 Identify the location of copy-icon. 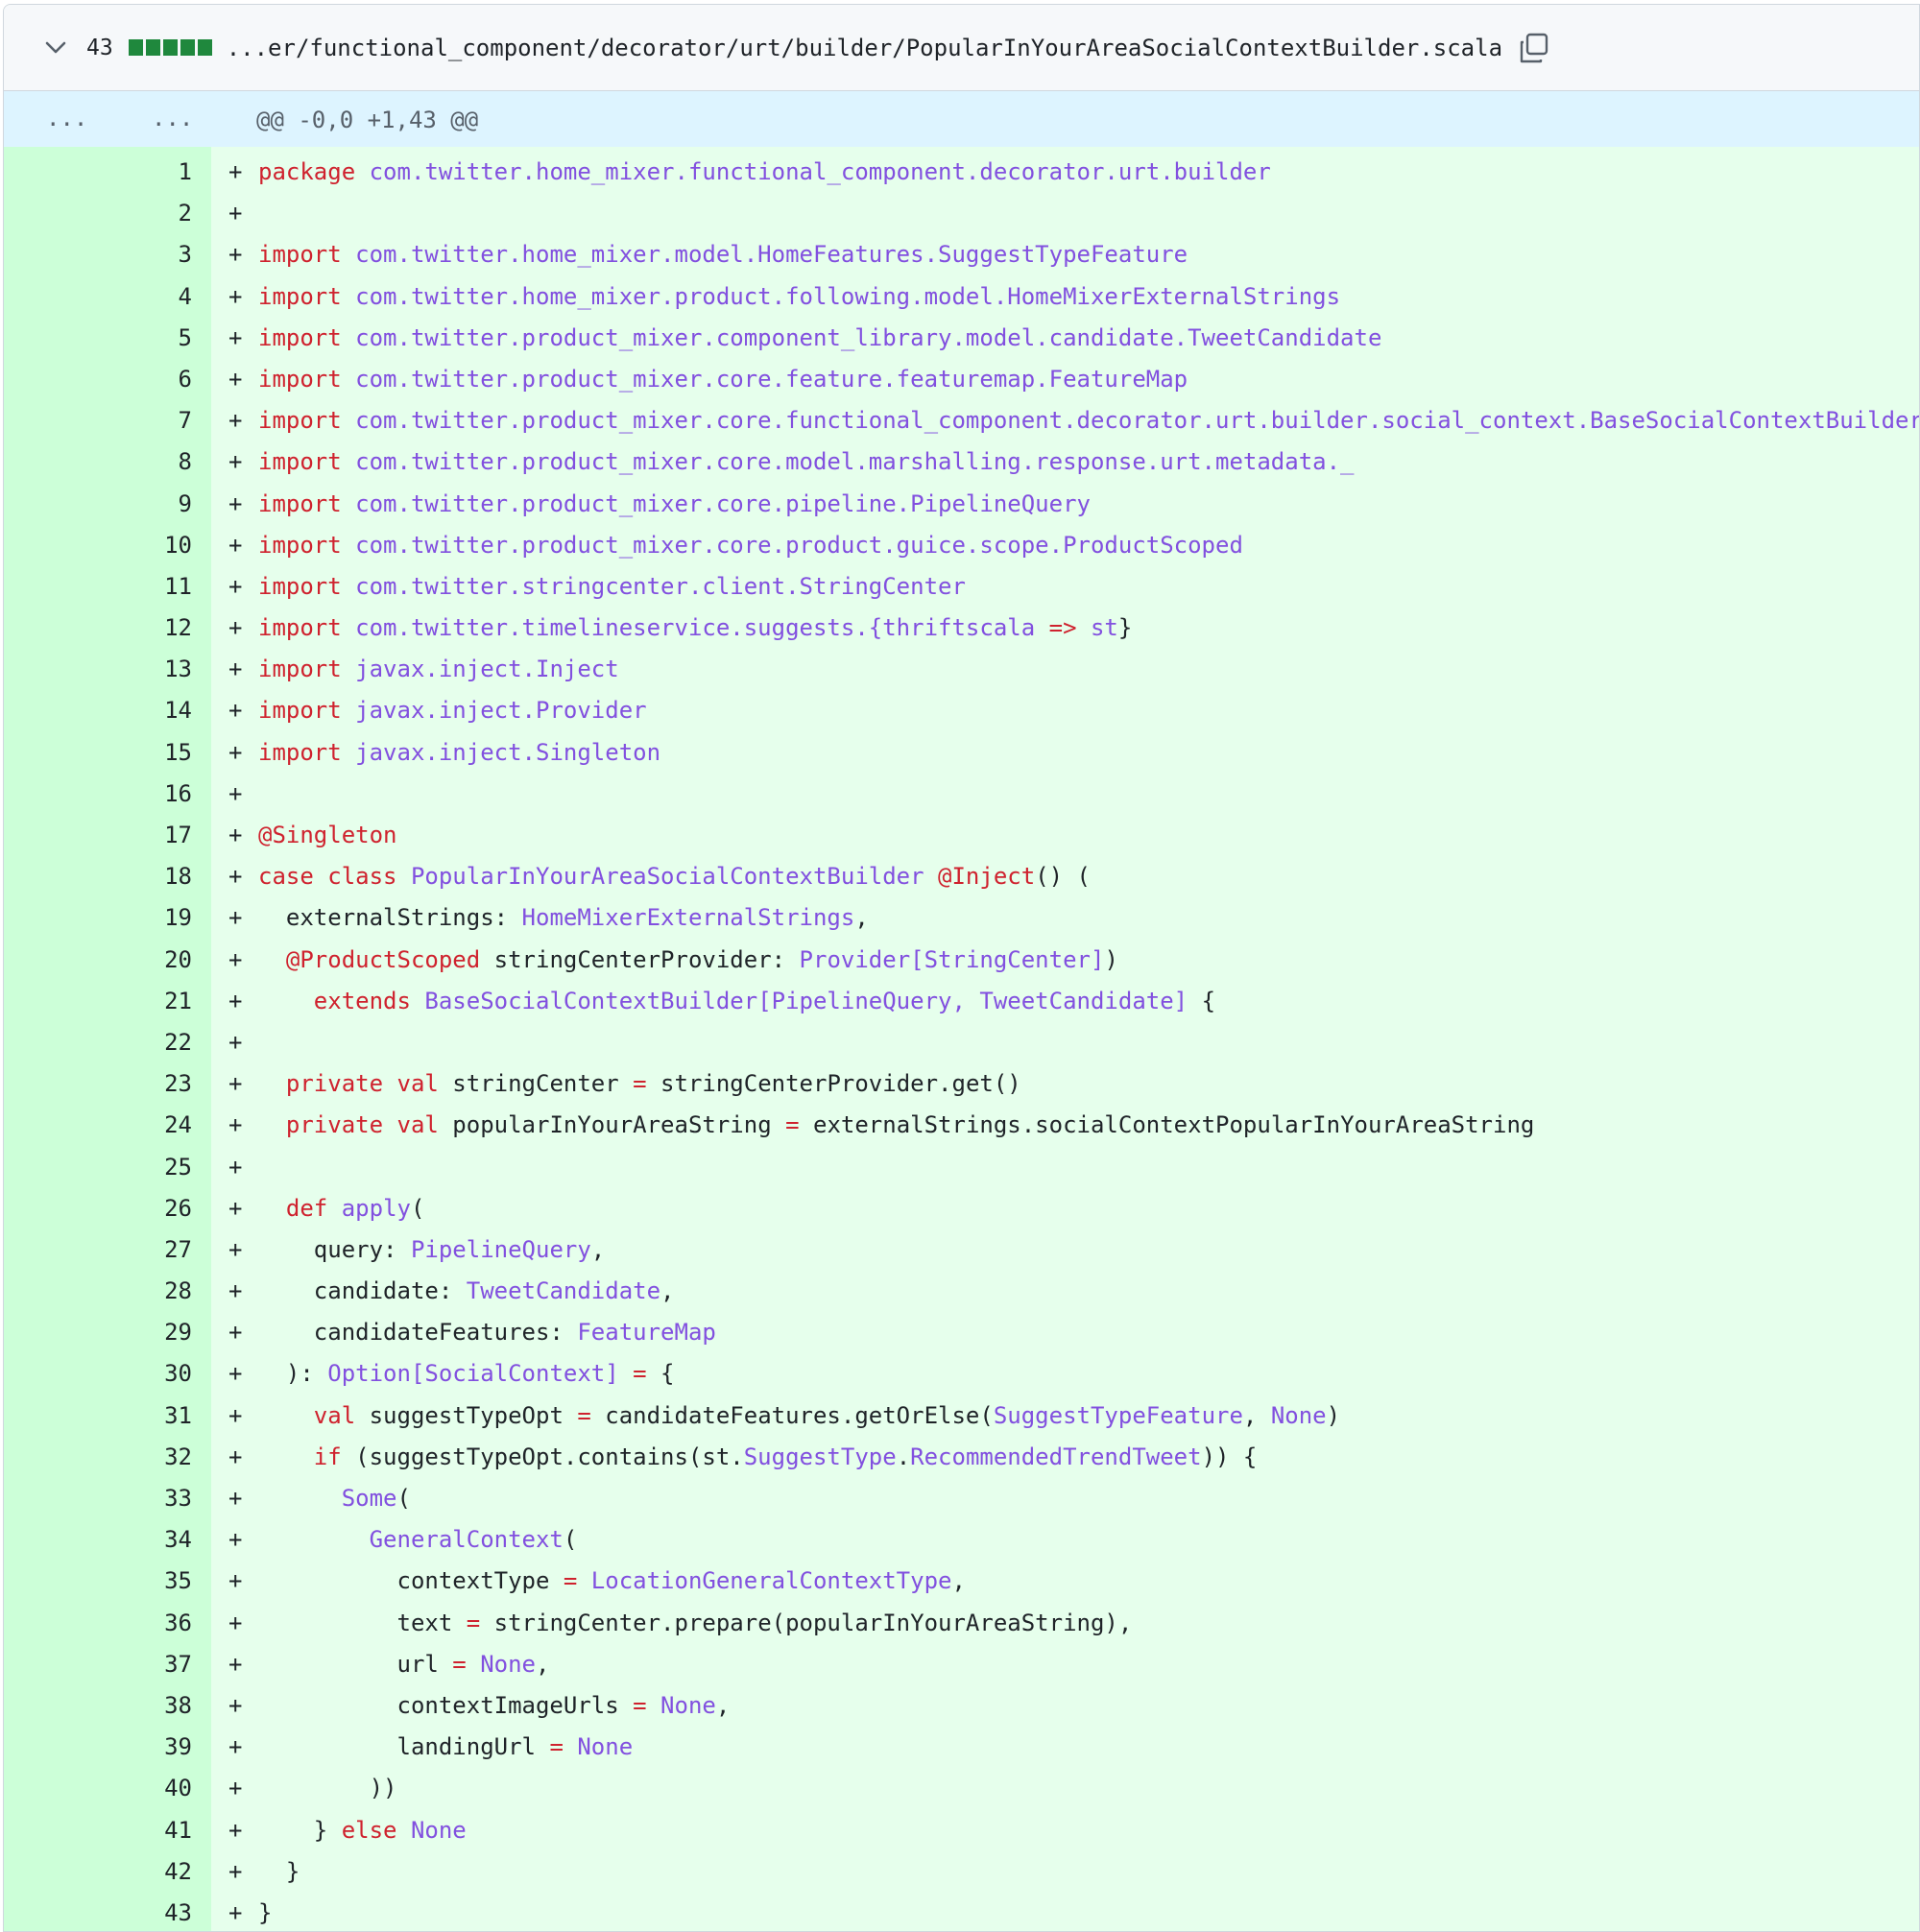
(1534, 48).